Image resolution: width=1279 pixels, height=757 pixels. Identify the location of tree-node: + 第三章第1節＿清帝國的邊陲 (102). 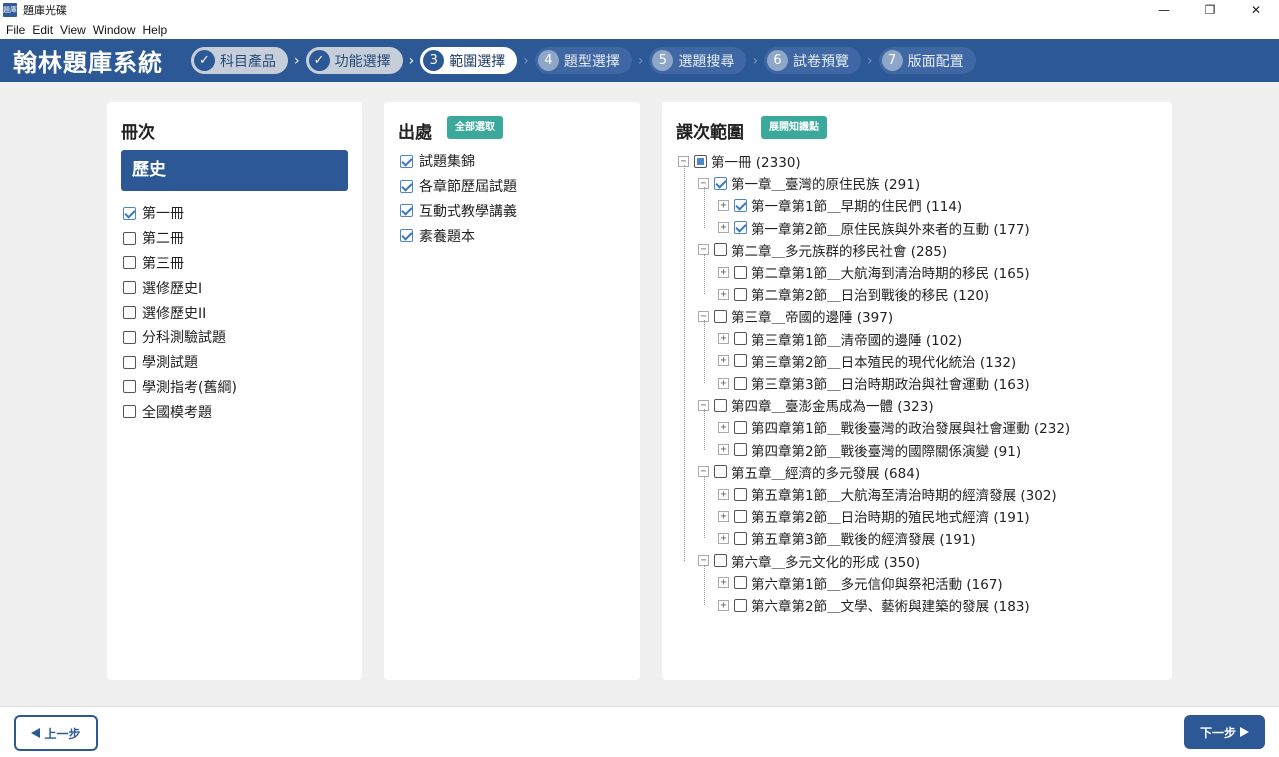
(840, 339).